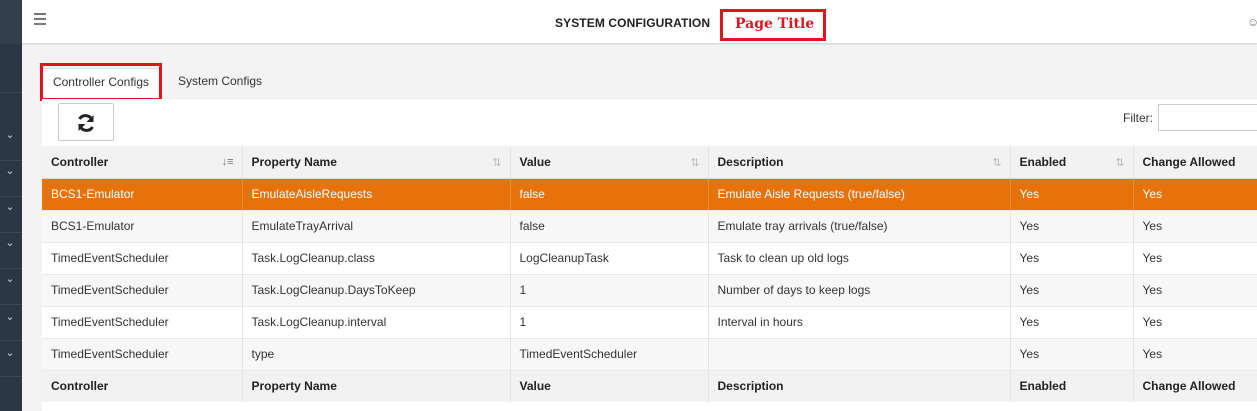 This screenshot has height=411, width=1257. I want to click on cell-property-name: type, so click(376, 354).